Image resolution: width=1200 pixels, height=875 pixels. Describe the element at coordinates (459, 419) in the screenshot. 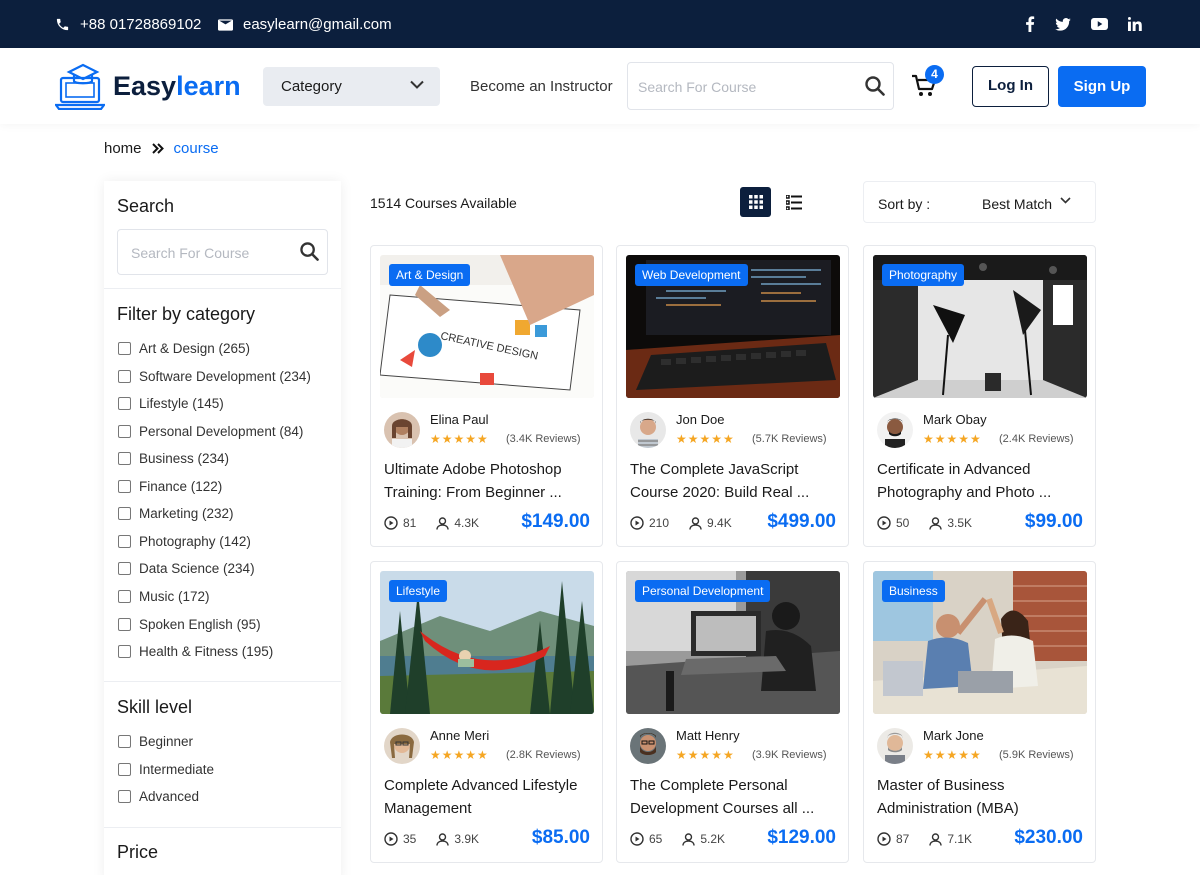

I see `author-name: Elina Paul` at that location.